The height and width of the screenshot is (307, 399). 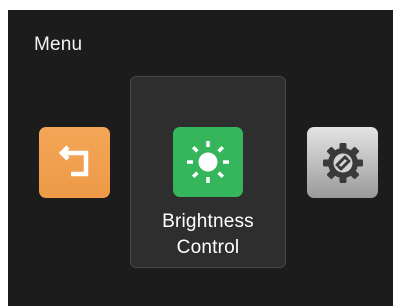 I want to click on brightness-tile, so click(x=208, y=162).